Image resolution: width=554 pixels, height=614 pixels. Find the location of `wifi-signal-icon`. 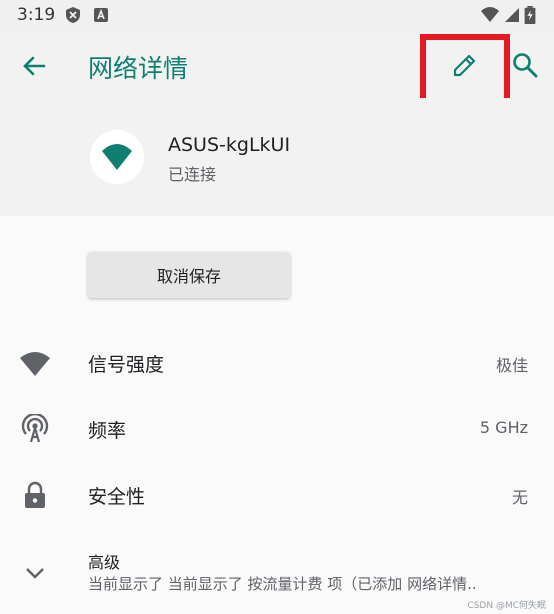

wifi-signal-icon is located at coordinates (35, 364).